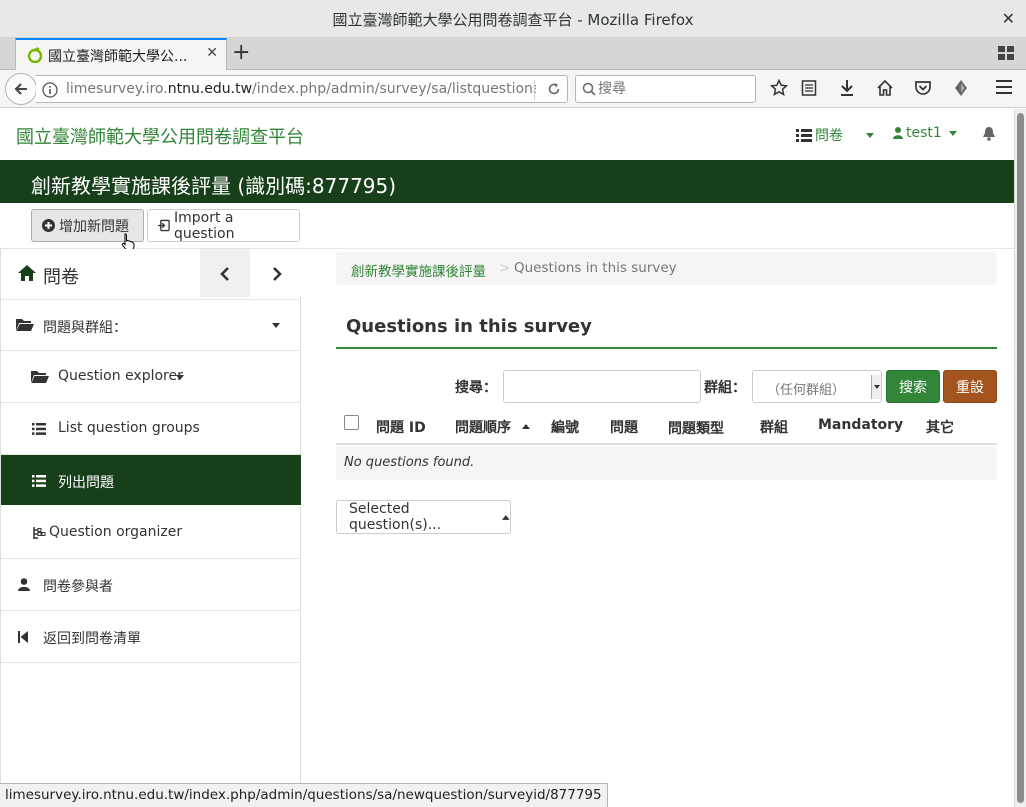  What do you see at coordinates (204, 225) in the screenshot?
I see `import-question-label: Import a question` at bounding box center [204, 225].